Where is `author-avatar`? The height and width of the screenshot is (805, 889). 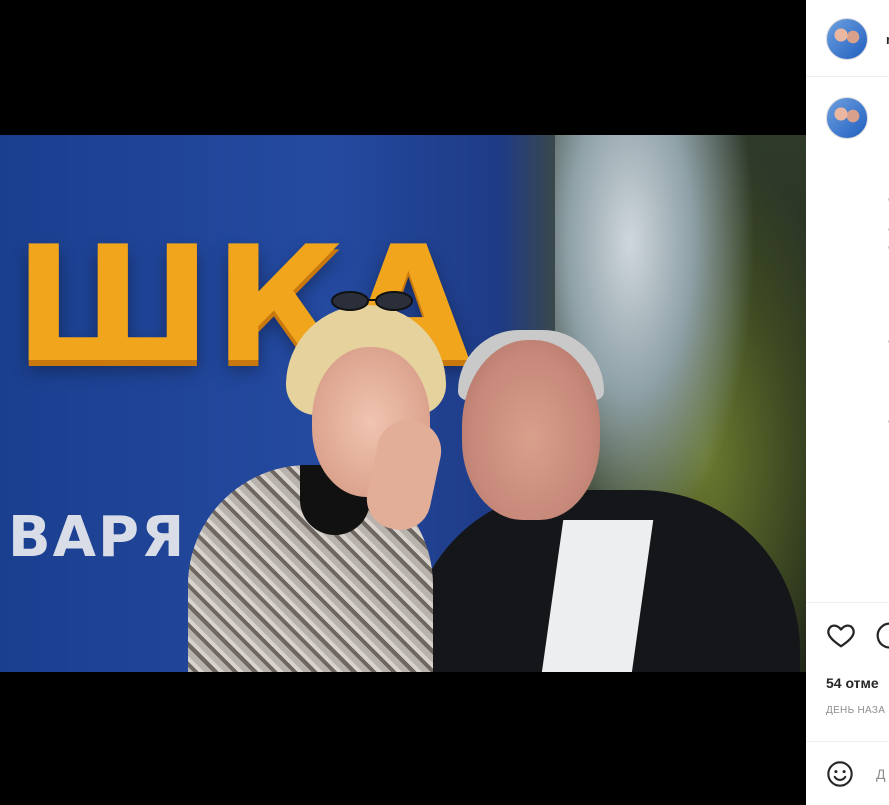 author-avatar is located at coordinates (847, 39).